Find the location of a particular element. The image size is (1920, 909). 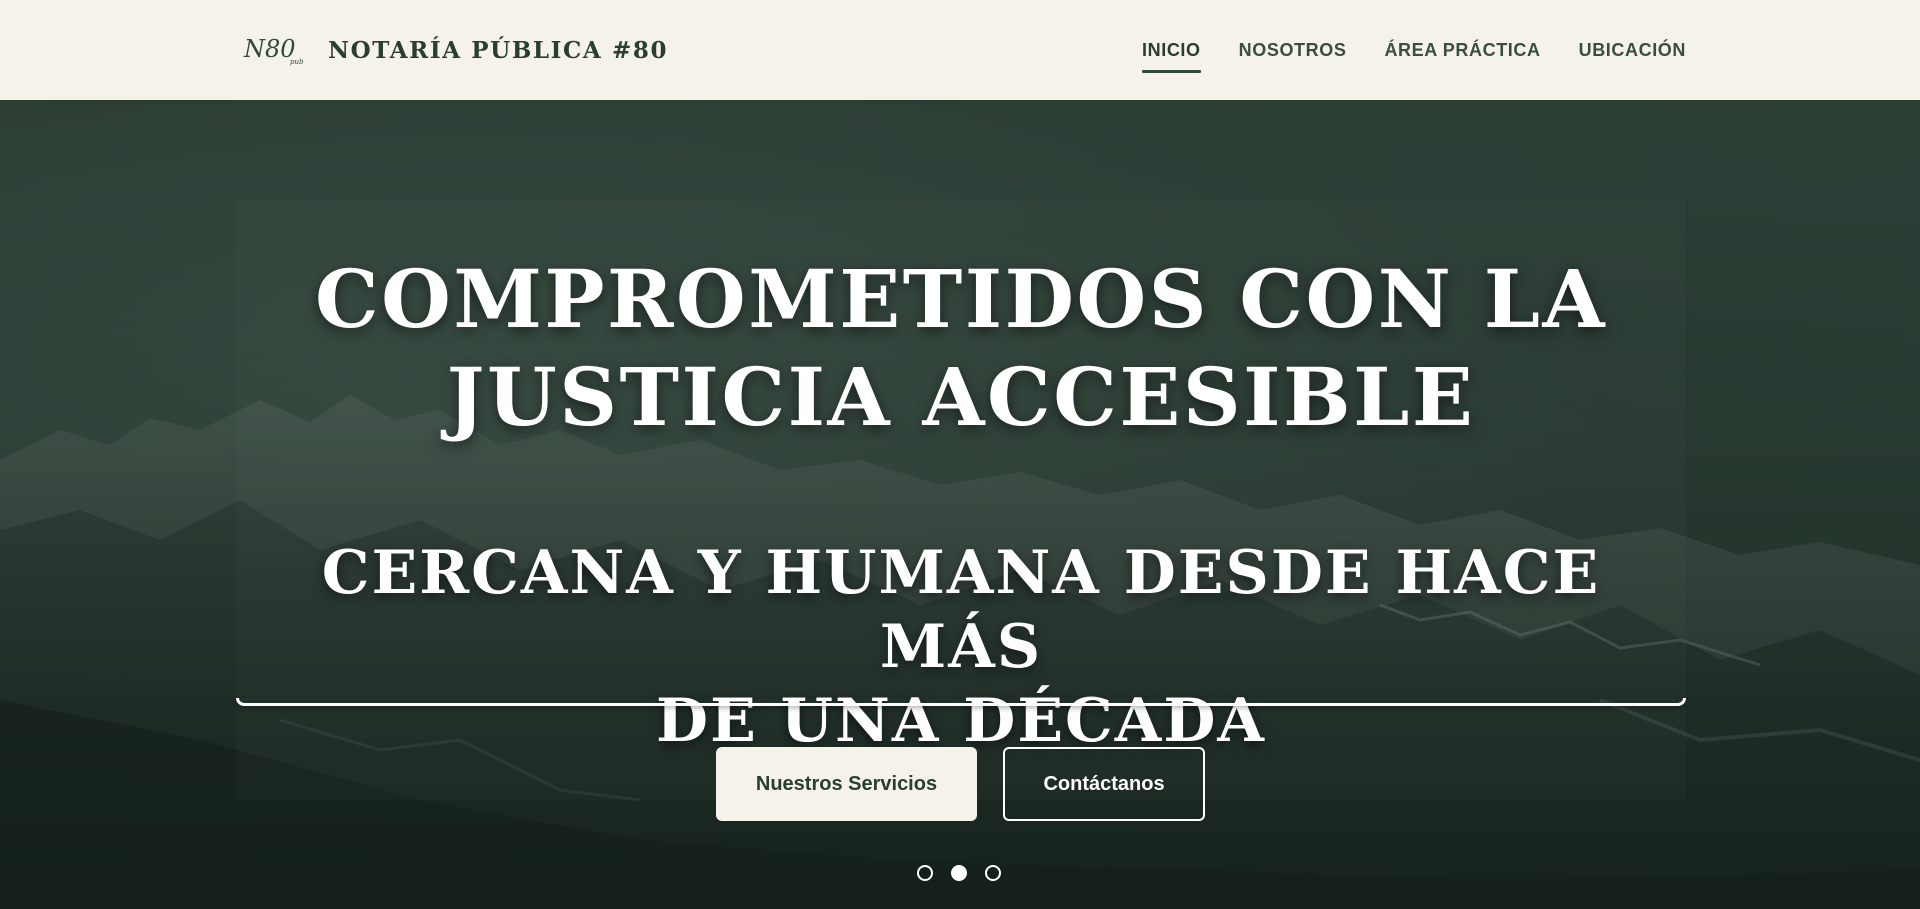

hero-divider is located at coordinates (961, 702).